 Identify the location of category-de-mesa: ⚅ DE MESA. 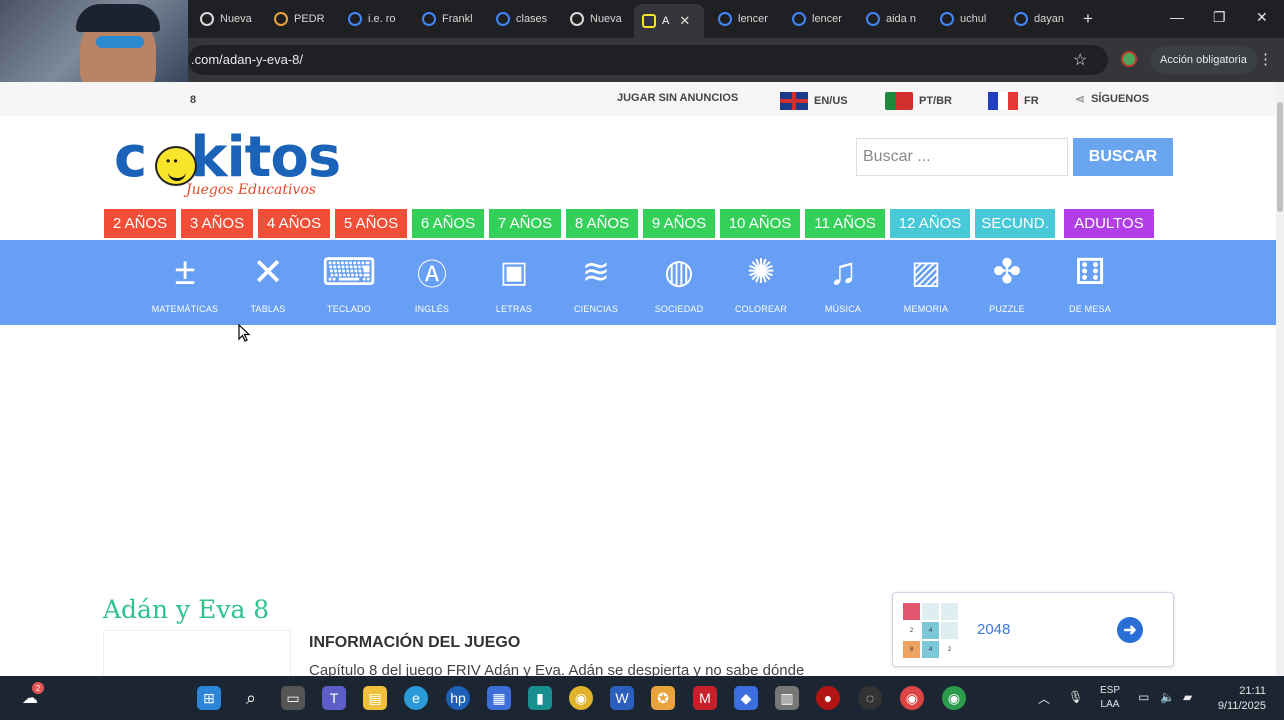
(1090, 280).